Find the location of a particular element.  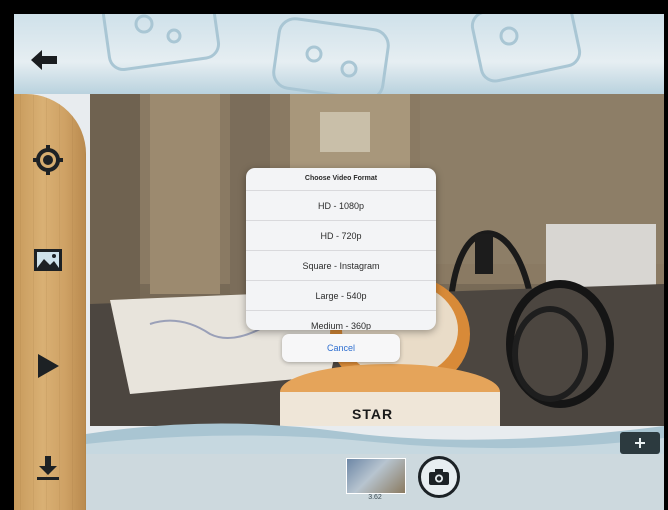

landscape-image-icon is located at coordinates (48, 260).